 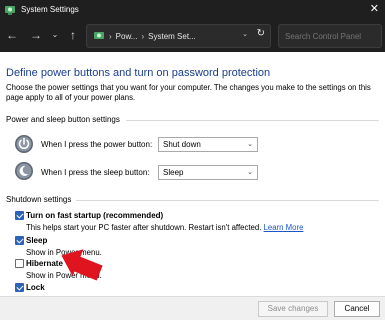 I want to click on window-title: System Settings, so click(x=50, y=9).